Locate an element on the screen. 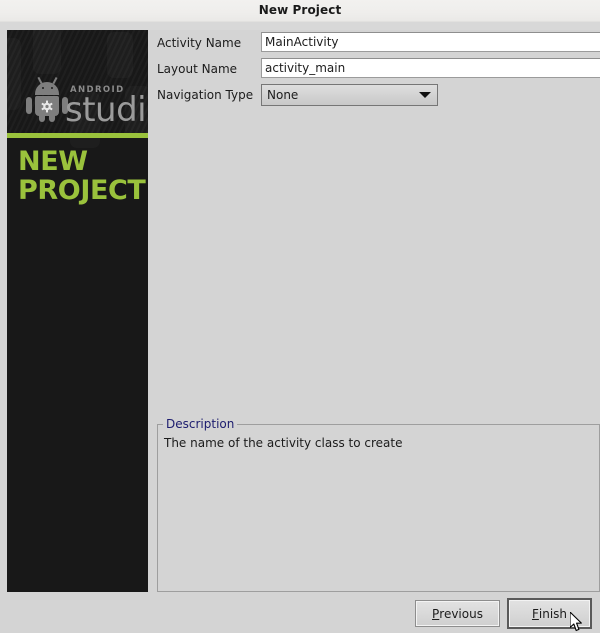 Image resolution: width=600 pixels, height=633 pixels. navigation-type-value: None is located at coordinates (283, 95).